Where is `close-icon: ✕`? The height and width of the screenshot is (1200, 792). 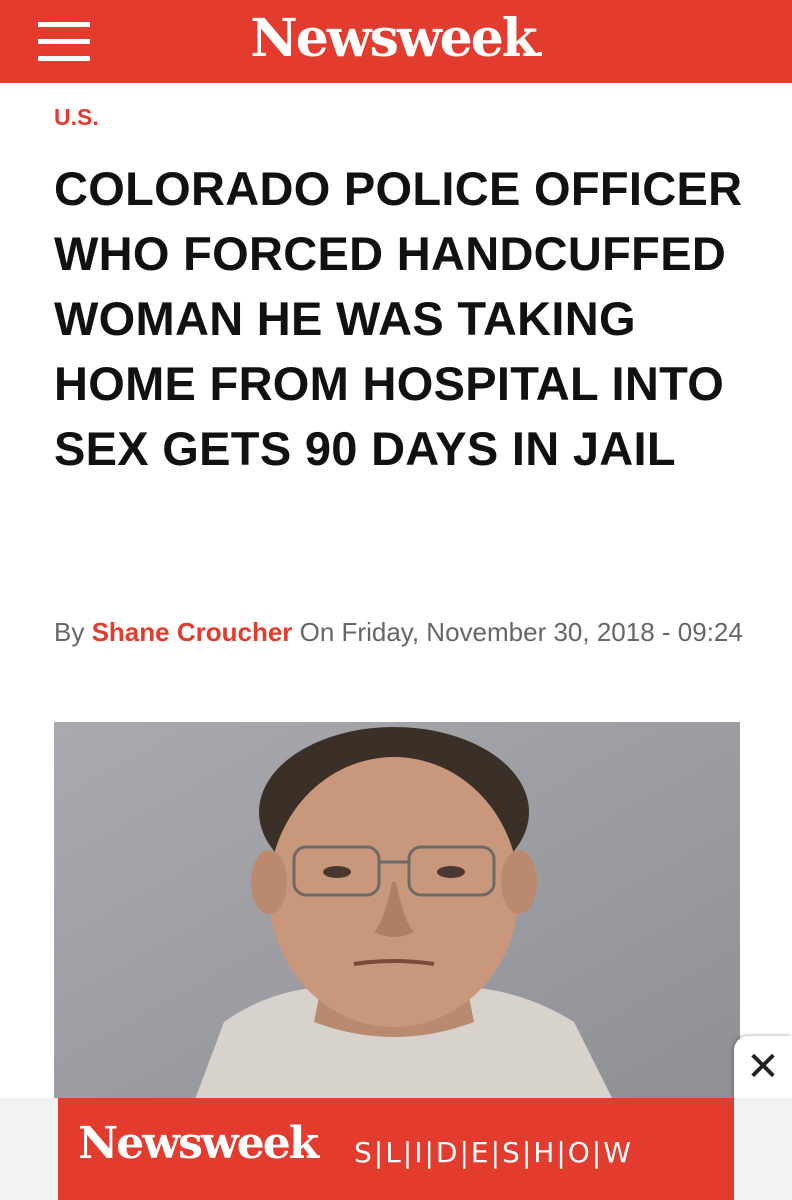
close-icon: ✕ is located at coordinates (763, 1067).